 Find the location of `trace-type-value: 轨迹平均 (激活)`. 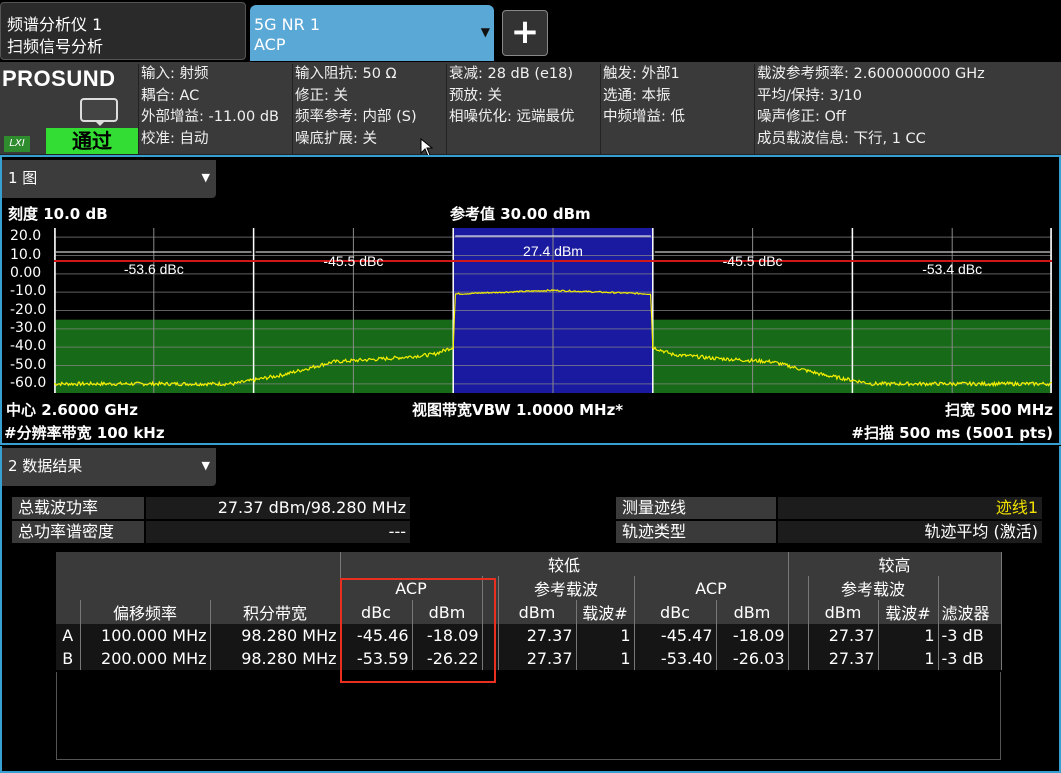

trace-type-value: 轨迹平均 (激活) is located at coordinates (910, 532).